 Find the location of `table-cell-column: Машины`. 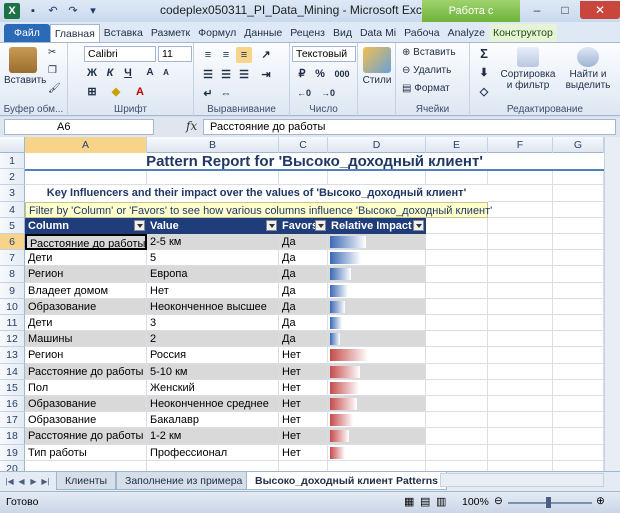

table-cell-column: Машины is located at coordinates (86, 339).